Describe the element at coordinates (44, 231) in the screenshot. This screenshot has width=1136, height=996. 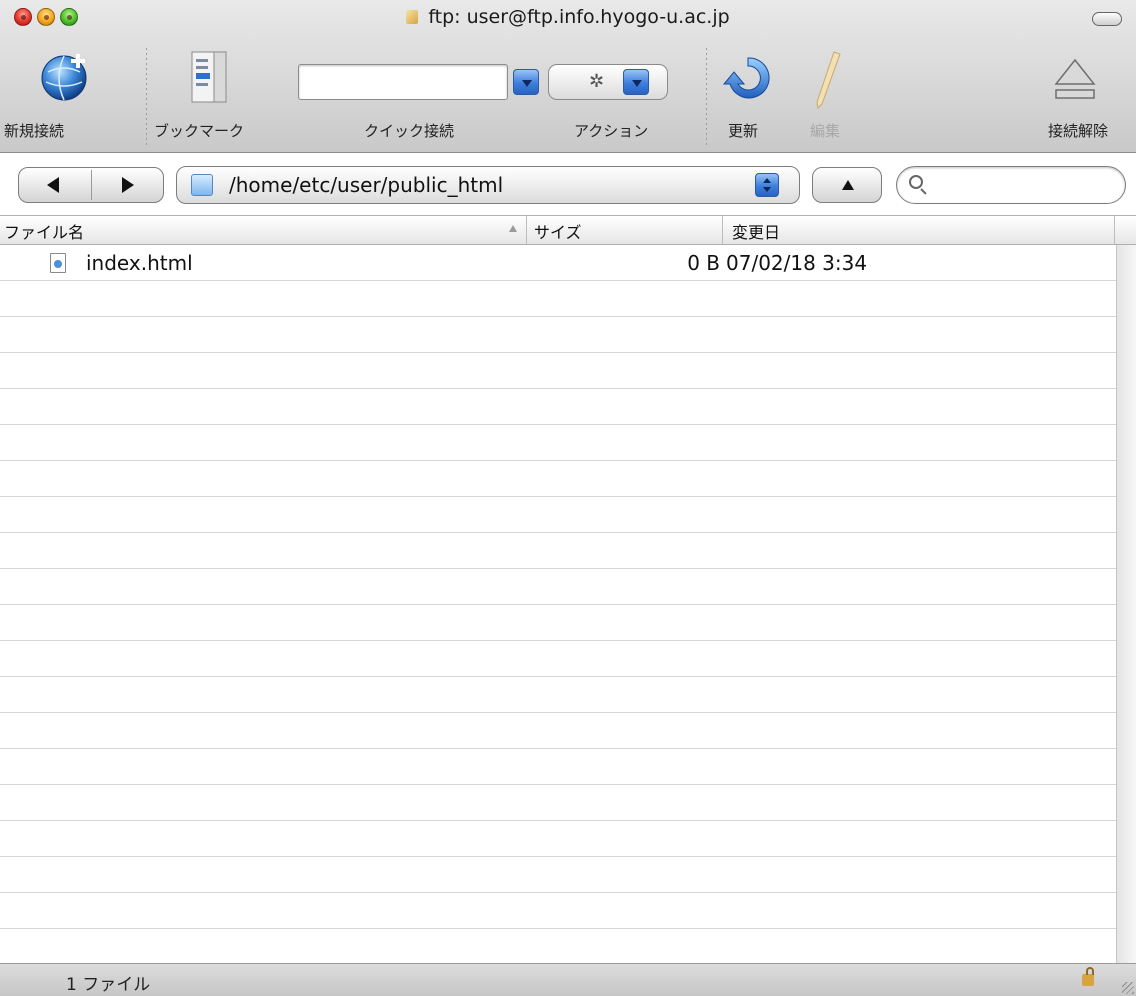
I see `column-header-name: ファイル名` at that location.